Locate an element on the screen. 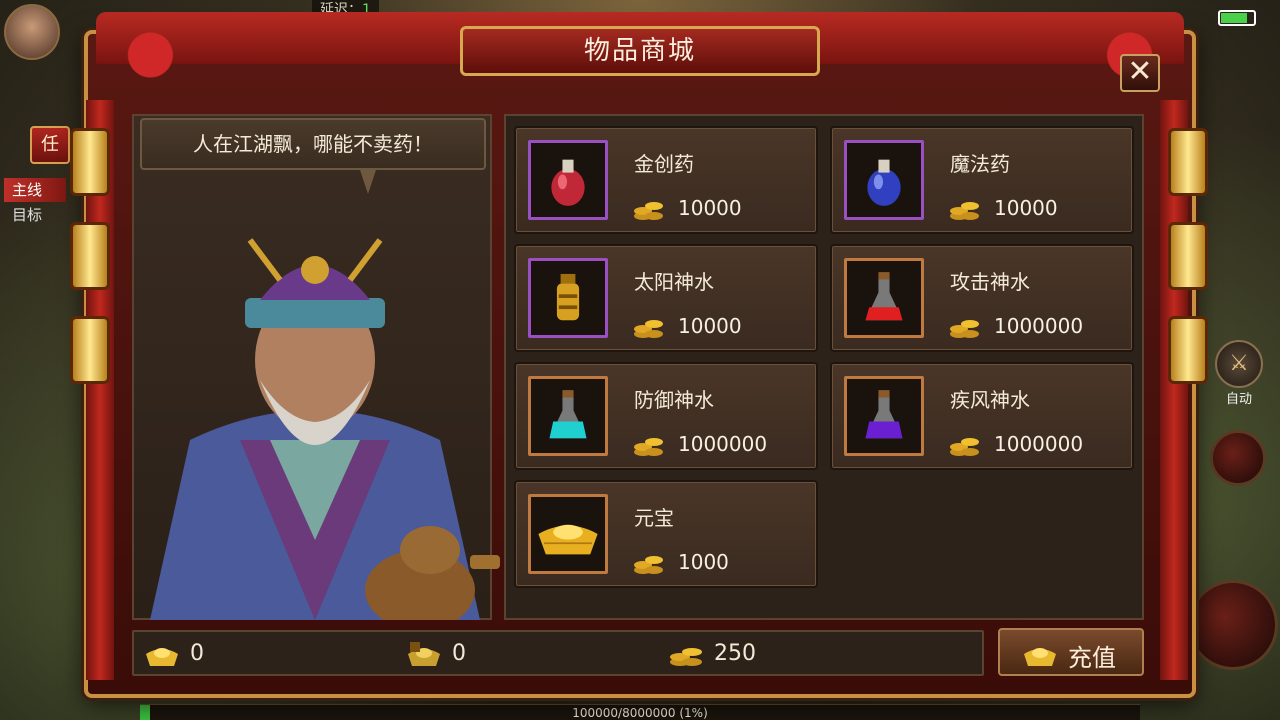 This screenshot has height=720, width=1280. golden-lantern-potion-icon is located at coordinates (568, 297).